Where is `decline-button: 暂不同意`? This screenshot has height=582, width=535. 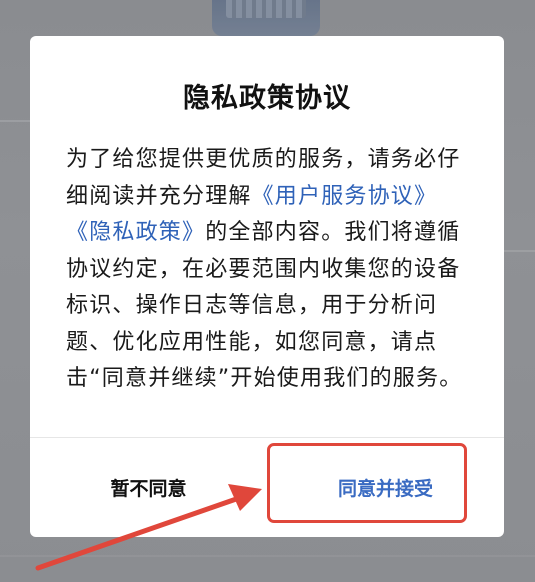
decline-button: 暂不同意 is located at coordinates (148, 487).